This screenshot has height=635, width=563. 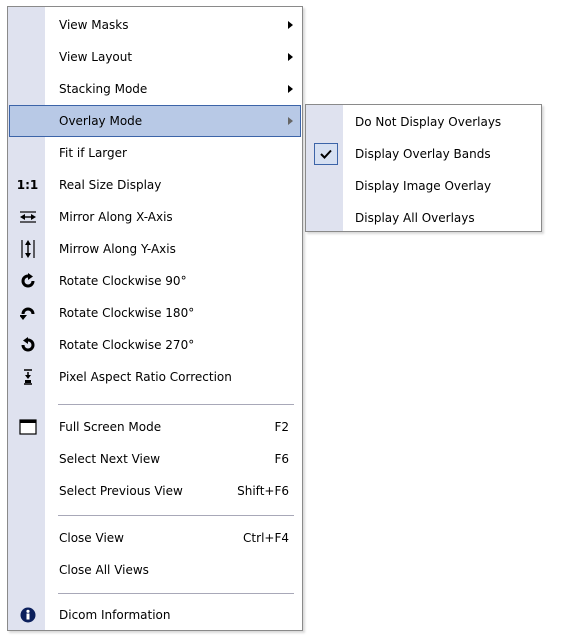 I want to click on submenu-item-label: Display Image Overlay, so click(x=423, y=186).